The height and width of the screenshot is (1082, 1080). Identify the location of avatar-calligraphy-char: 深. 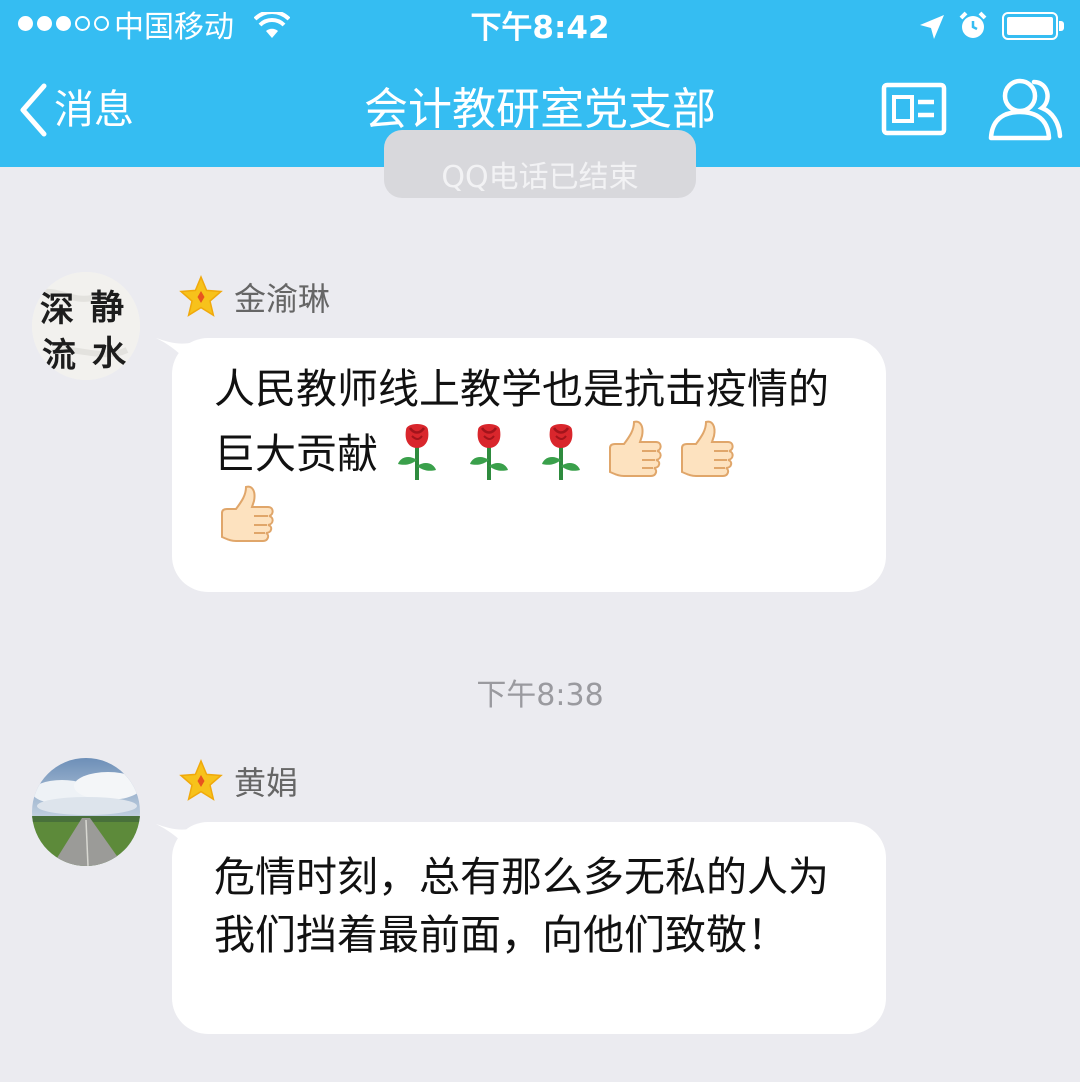
(57, 310).